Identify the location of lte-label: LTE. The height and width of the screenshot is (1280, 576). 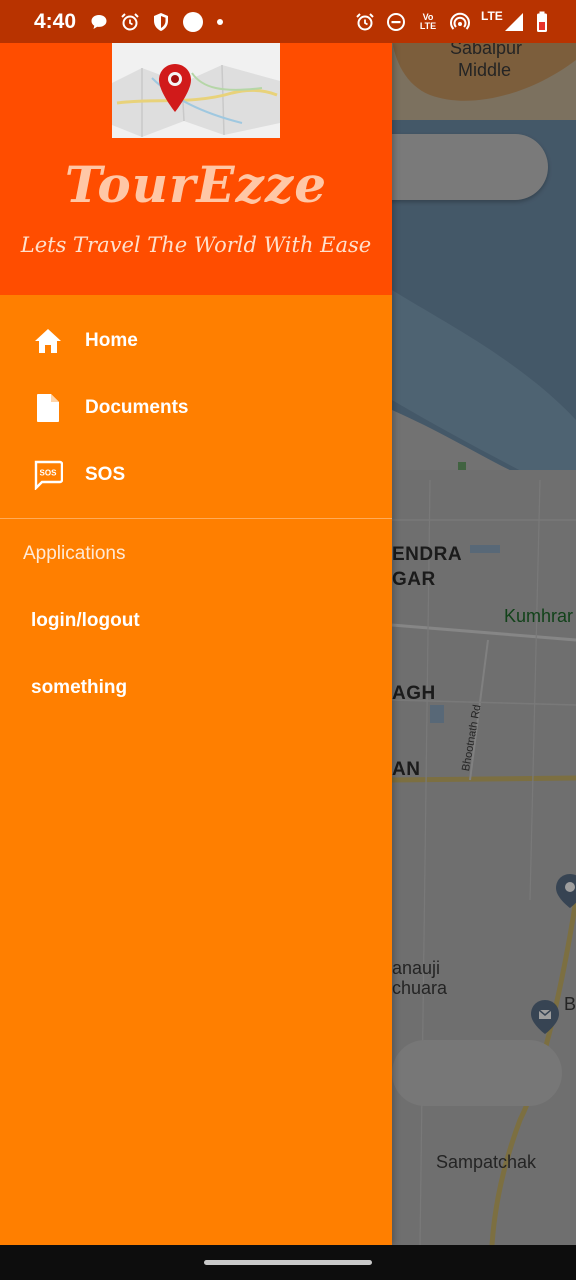
(492, 15).